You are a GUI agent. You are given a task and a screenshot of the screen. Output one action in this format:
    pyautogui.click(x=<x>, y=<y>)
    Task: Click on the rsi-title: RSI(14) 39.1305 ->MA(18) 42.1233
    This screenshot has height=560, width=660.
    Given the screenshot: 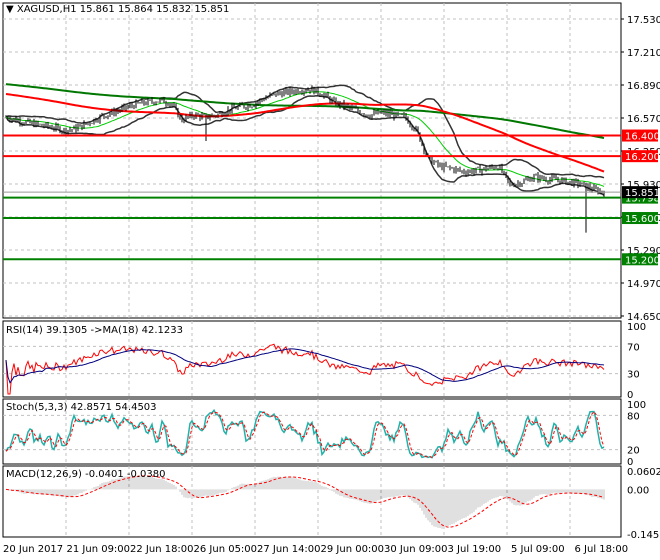 What is the action you would take?
    pyautogui.click(x=94, y=330)
    